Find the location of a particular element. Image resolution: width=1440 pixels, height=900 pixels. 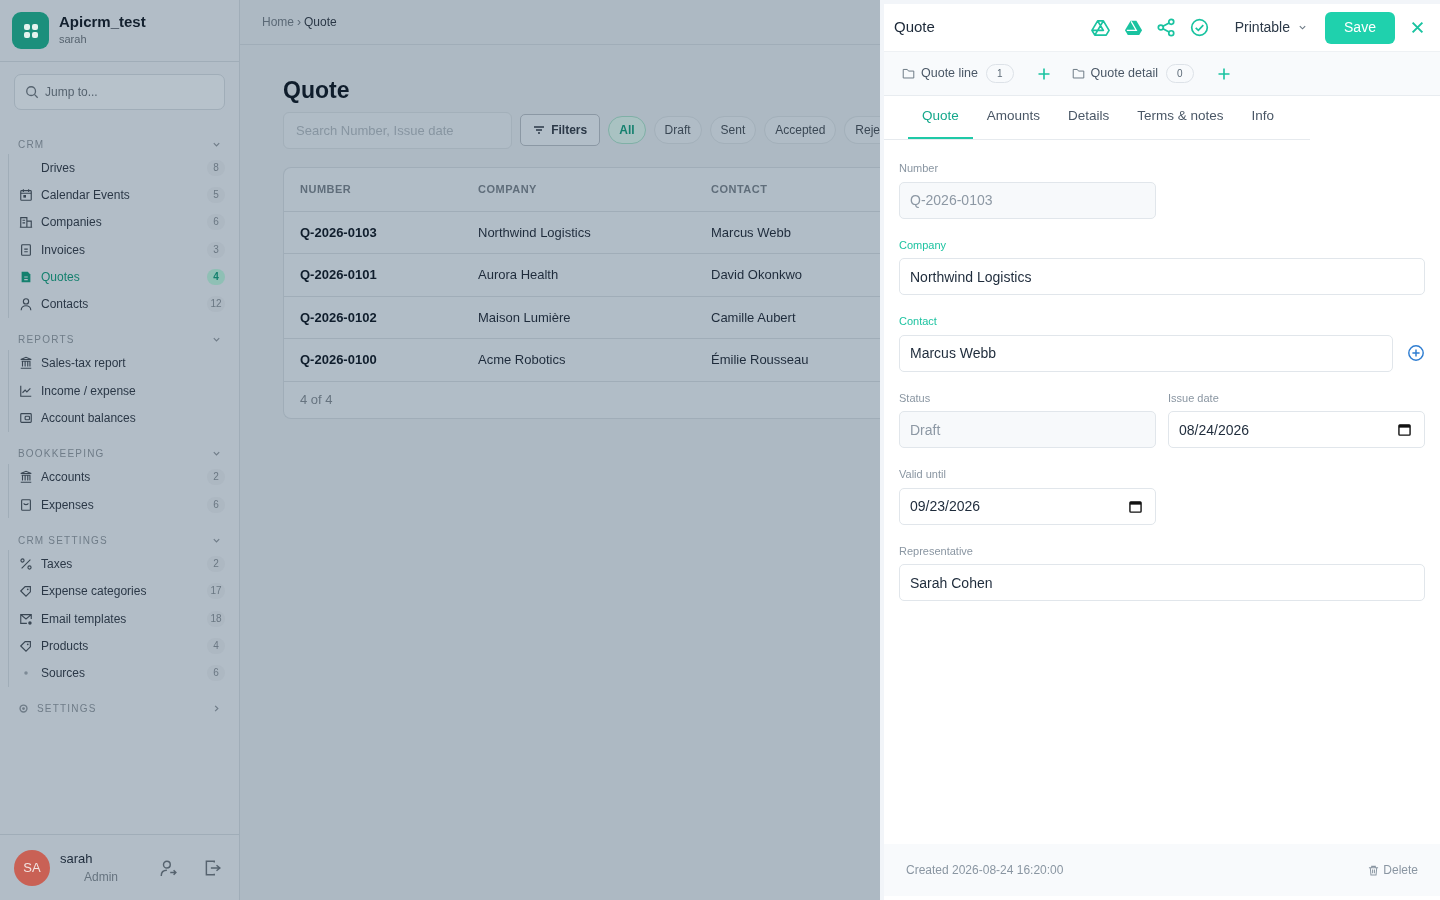

date-field: 09/23/2026 is located at coordinates (1027, 506).